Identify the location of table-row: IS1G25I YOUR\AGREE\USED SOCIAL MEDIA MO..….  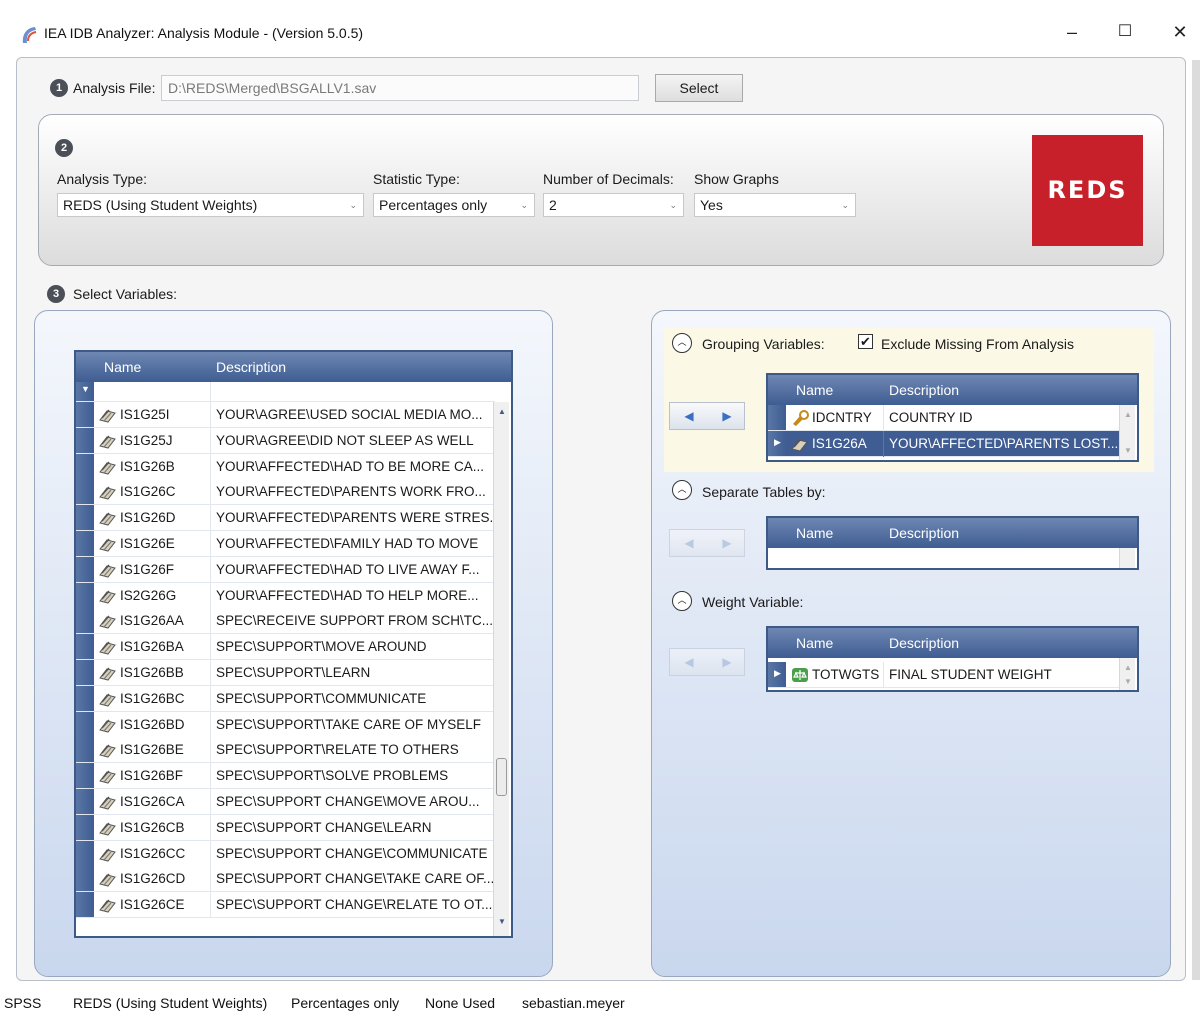
(284, 415).